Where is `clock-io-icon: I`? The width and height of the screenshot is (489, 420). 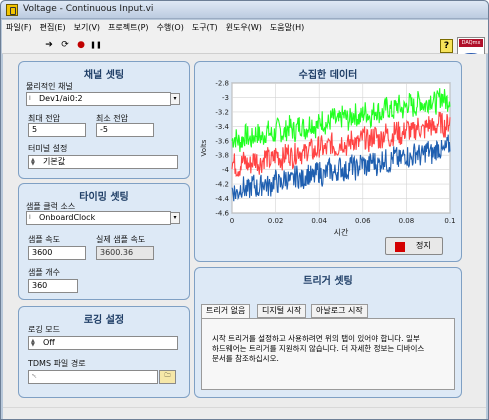 clock-io-icon: I is located at coordinates (30, 217).